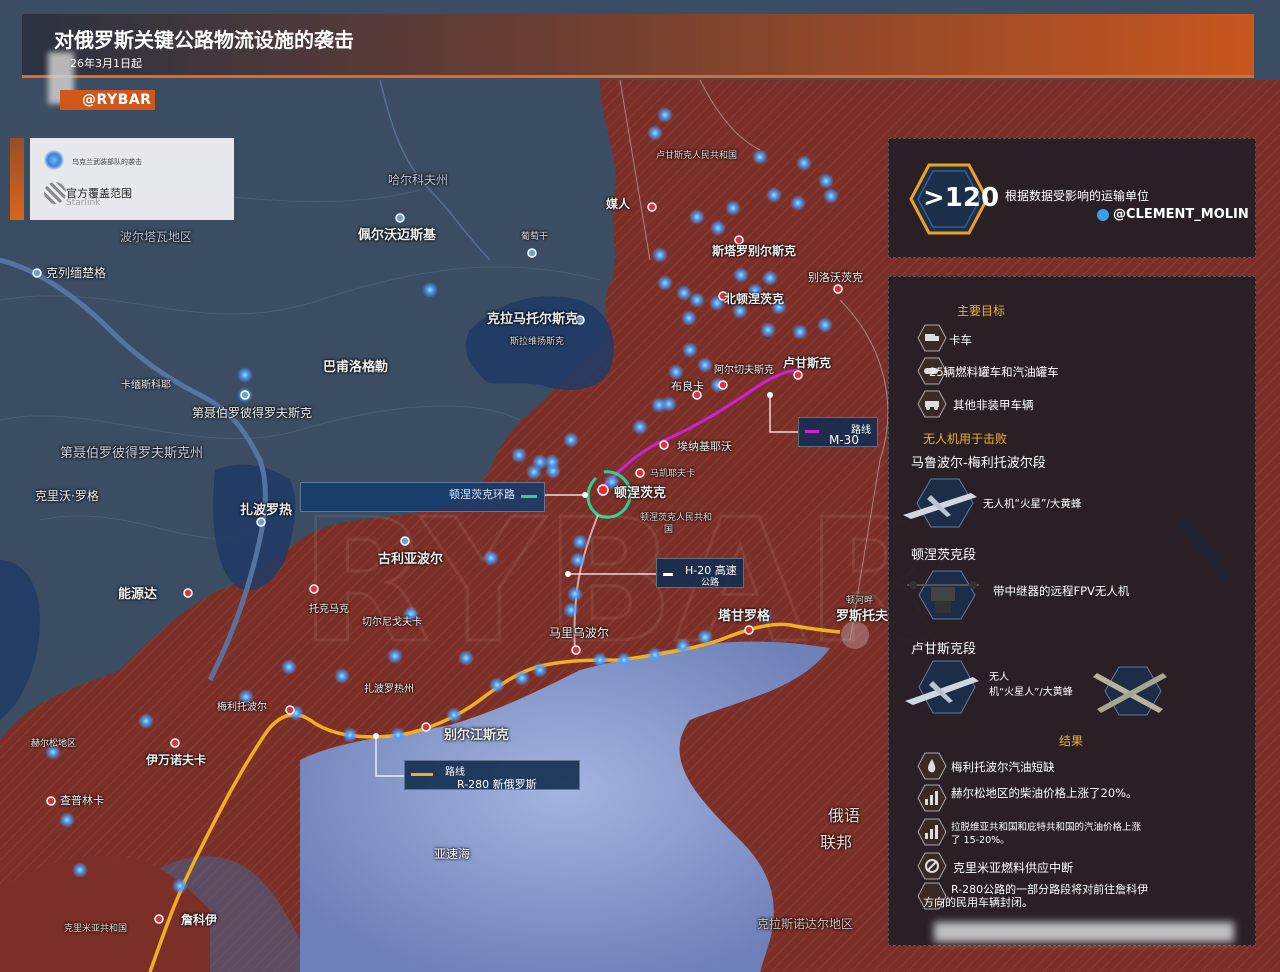  What do you see at coordinates (418, 180) in the screenshot?
I see `label-kharkiv-oblast: 哈尔科夫州` at bounding box center [418, 180].